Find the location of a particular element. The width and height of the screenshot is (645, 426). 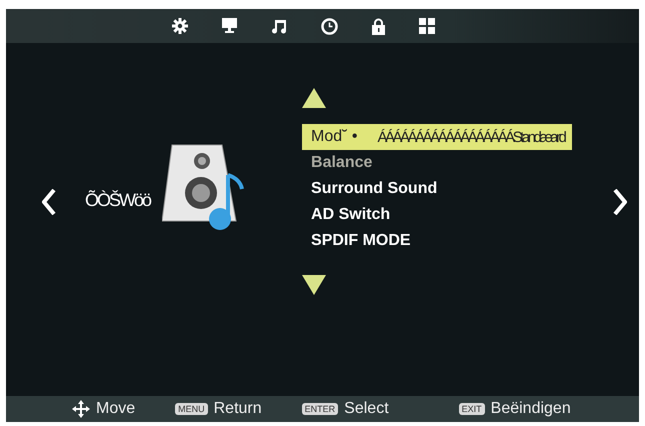

remote-key-label: ENTER is located at coordinates (320, 409).